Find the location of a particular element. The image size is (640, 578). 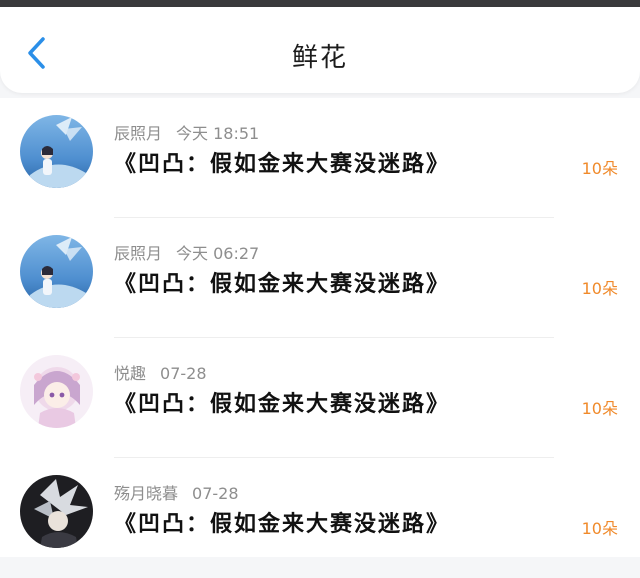

anime-avatar-pink-girl-icon is located at coordinates (56, 391).